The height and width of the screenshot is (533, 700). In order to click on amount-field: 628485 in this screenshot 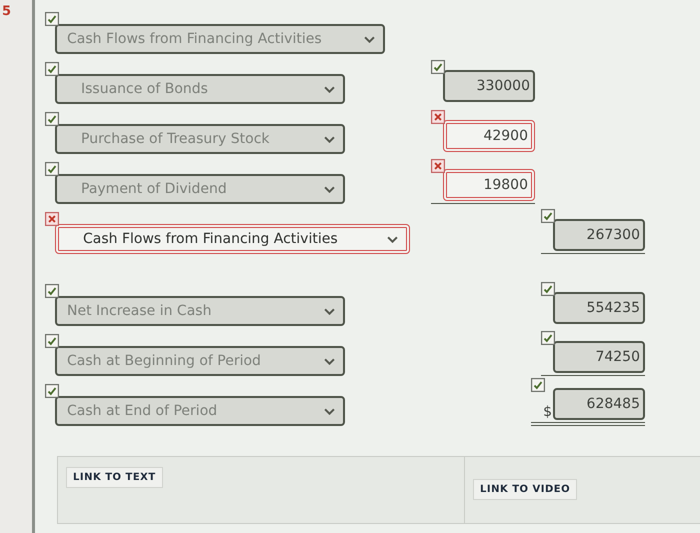, I will do `click(599, 404)`.